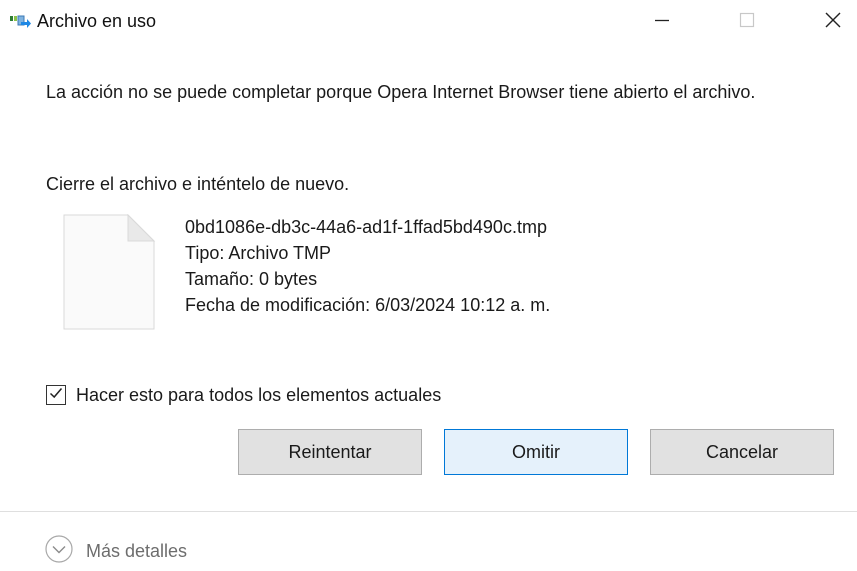  Describe the element at coordinates (59, 551) in the screenshot. I see `chevron-down-circle-icon` at that location.